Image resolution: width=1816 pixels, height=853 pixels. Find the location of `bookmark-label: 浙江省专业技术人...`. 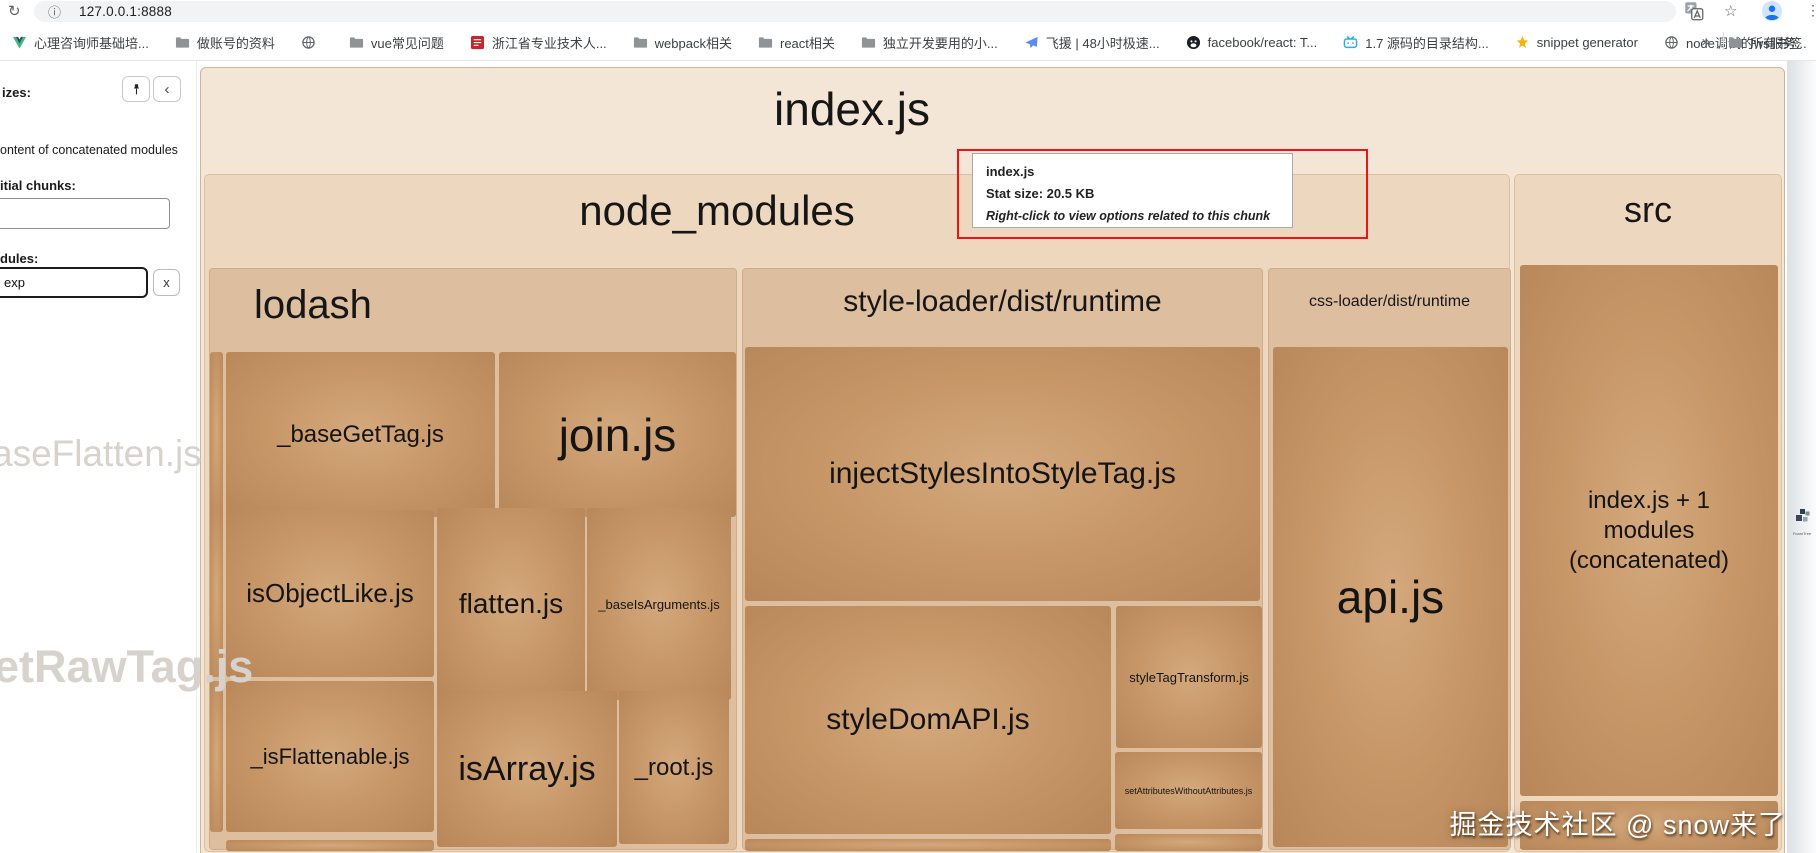

bookmark-label: 浙江省专业技术人... is located at coordinates (549, 43).